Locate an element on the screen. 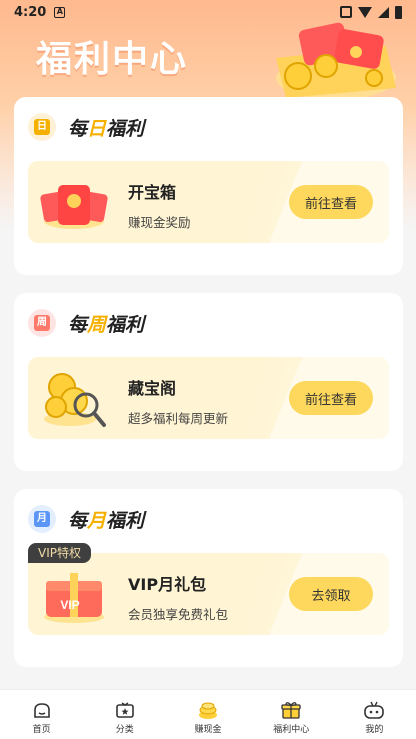 The height and width of the screenshot is (739, 416). row-subtitle: 赚现金奖励 is located at coordinates (159, 222).